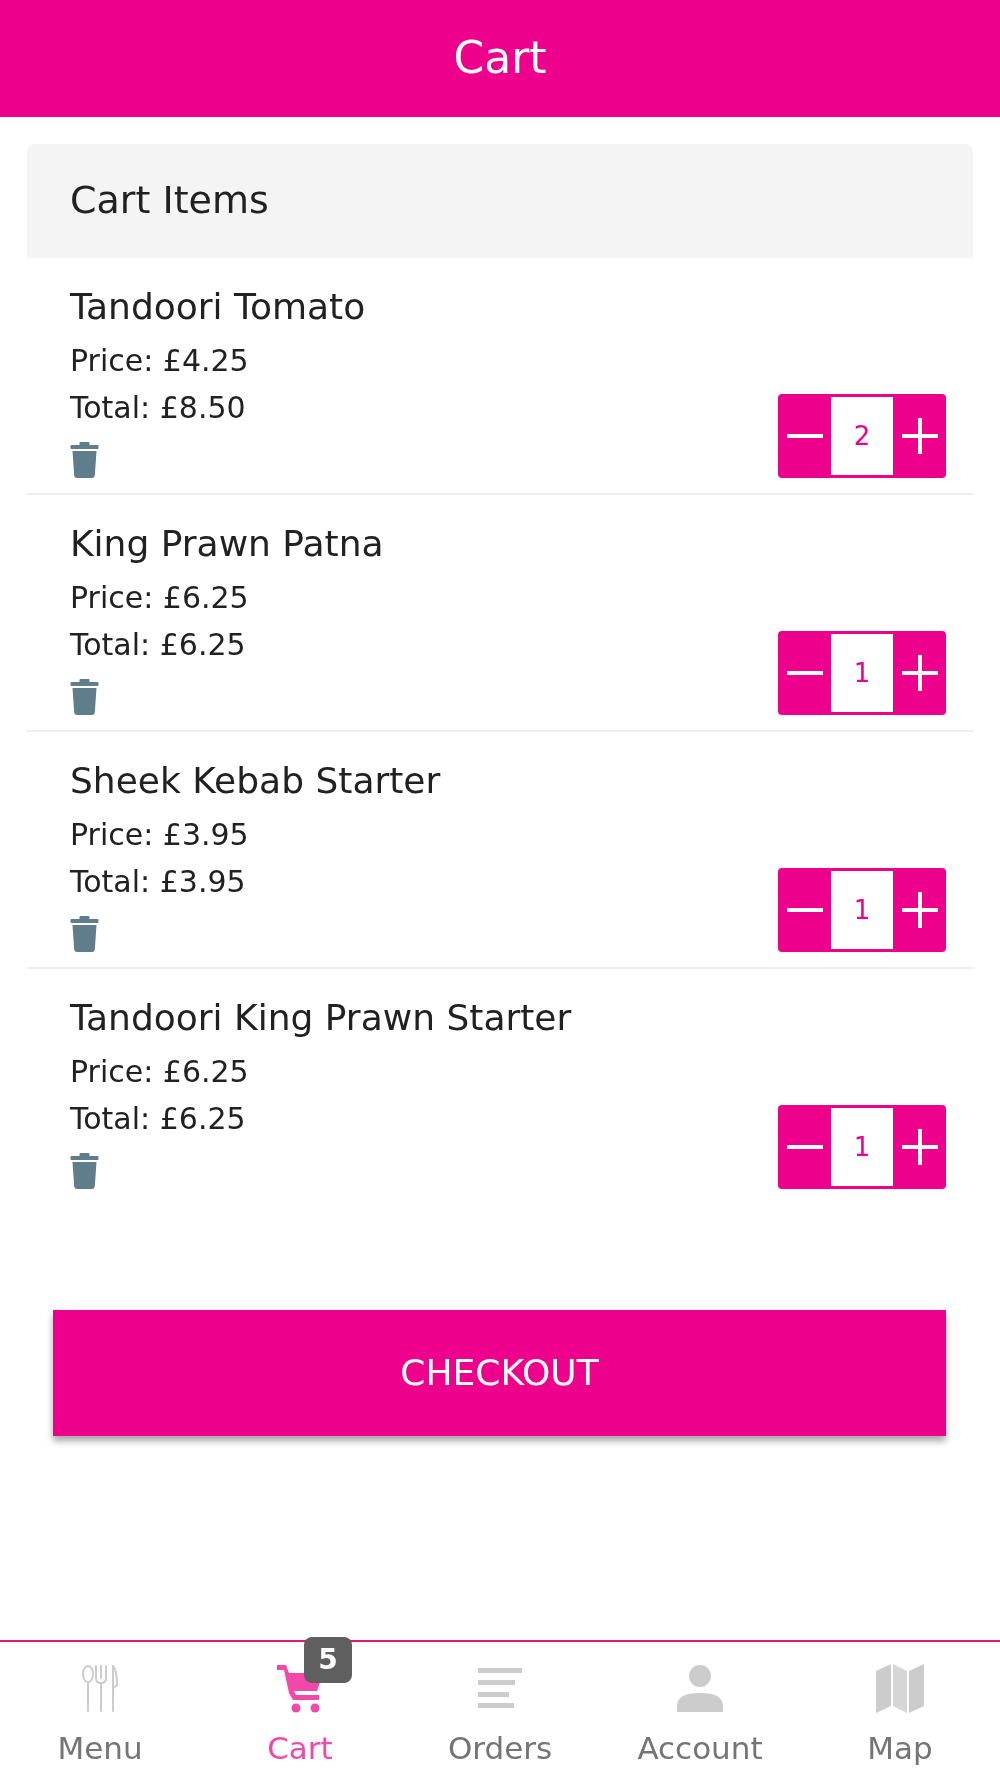 This screenshot has height=1778, width=1000. Describe the element at coordinates (862, 436) in the screenshot. I see `quantity-field: 2` at that location.